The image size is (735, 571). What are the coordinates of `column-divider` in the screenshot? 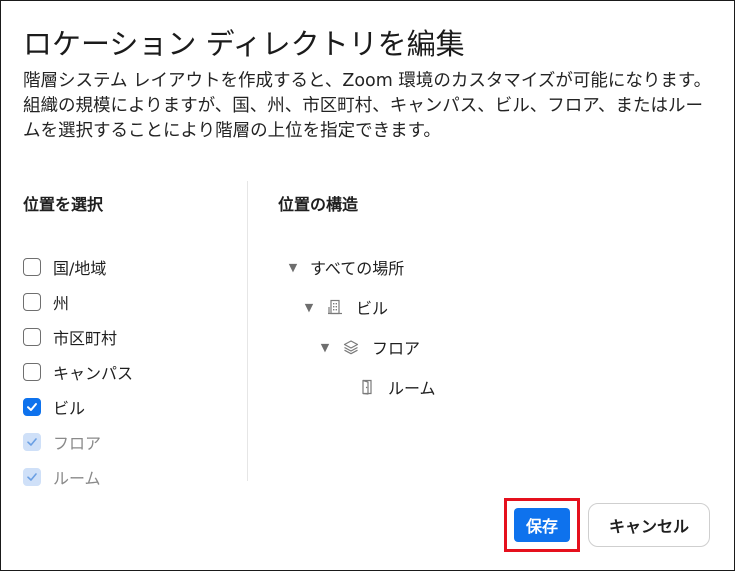 It's located at (247, 331).